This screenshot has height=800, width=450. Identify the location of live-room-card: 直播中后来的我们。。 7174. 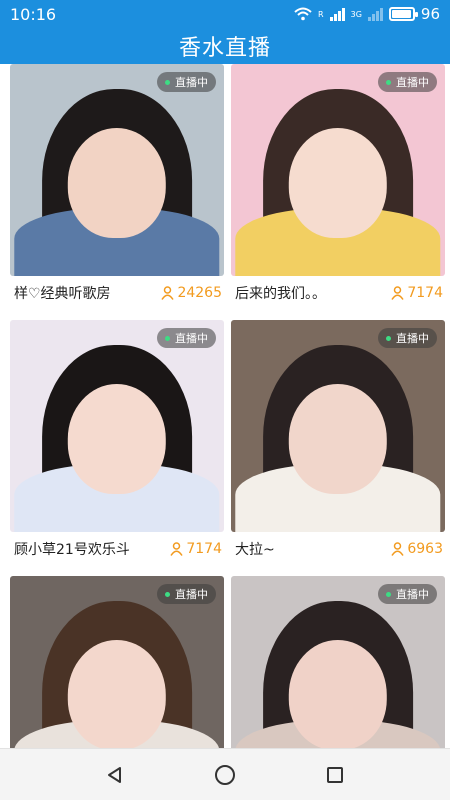
(338, 187).